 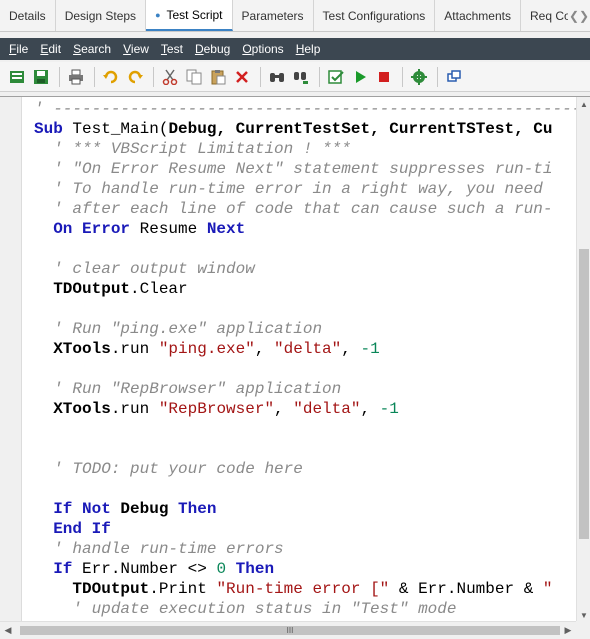 I want to click on save-icon, so click(x=41, y=77).